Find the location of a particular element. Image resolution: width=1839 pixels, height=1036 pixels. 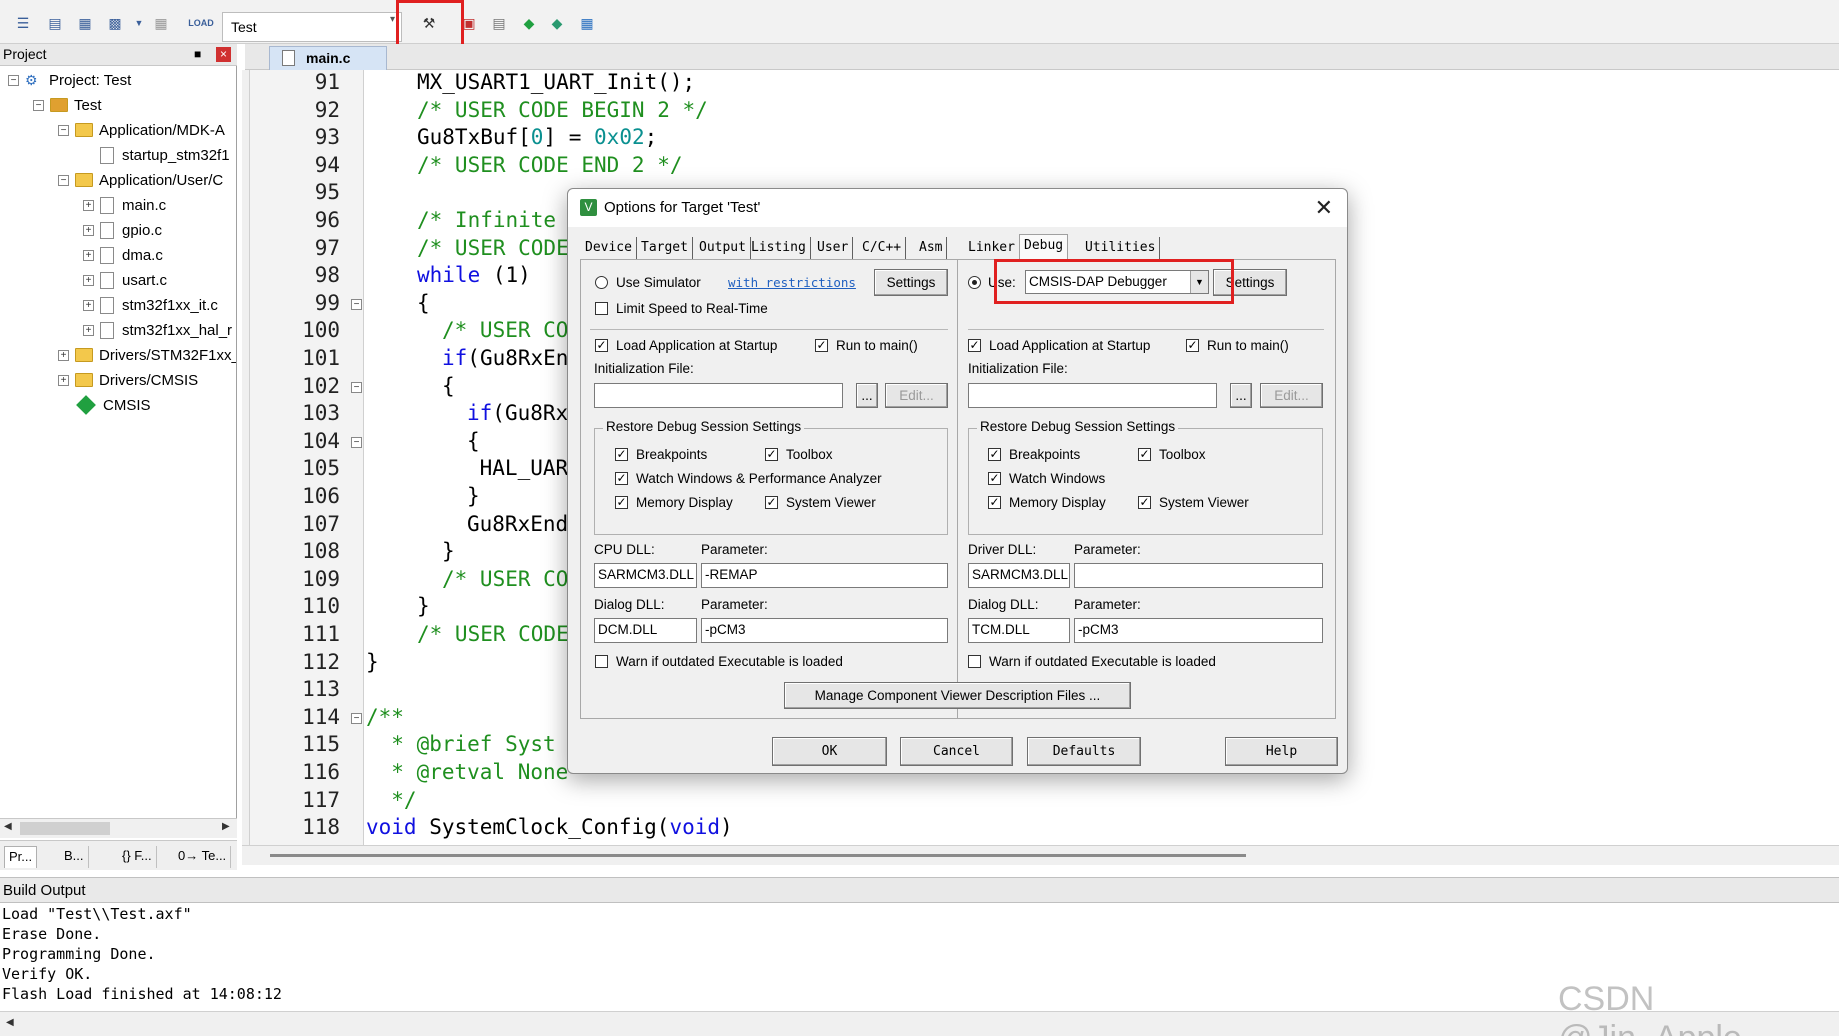

breakpoints-checkbox: ✓ is located at coordinates (994, 454).